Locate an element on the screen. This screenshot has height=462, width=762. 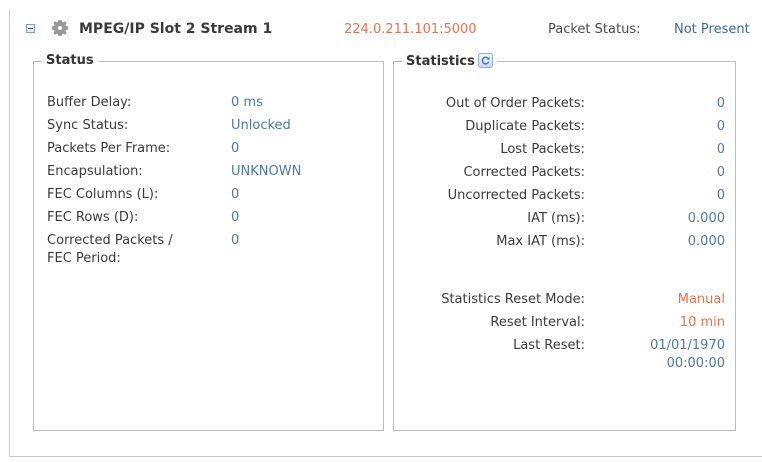
packet-status-label: Packet Status: is located at coordinates (594, 29).